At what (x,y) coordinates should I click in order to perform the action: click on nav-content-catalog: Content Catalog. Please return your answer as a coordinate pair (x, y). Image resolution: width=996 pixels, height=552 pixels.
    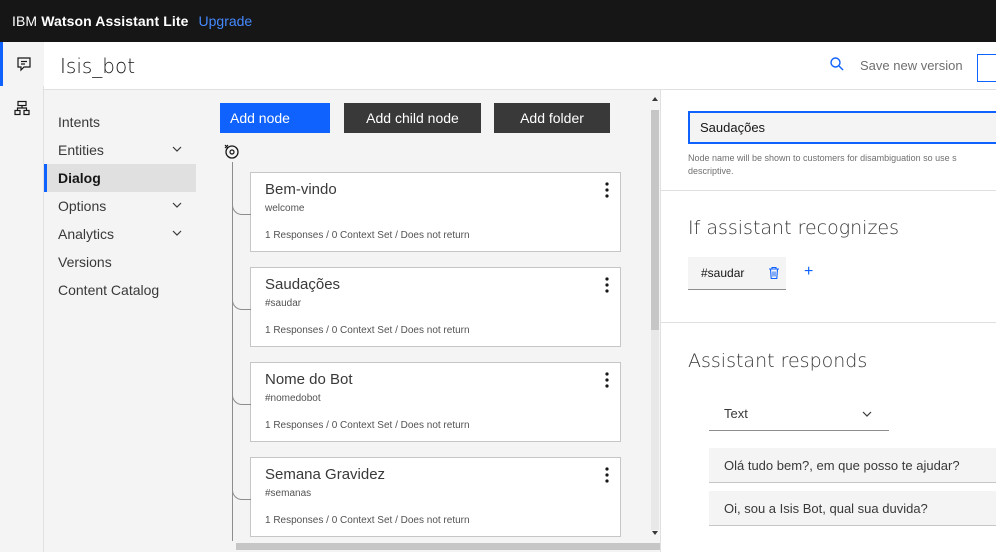
    Looking at the image, I should click on (120, 290).